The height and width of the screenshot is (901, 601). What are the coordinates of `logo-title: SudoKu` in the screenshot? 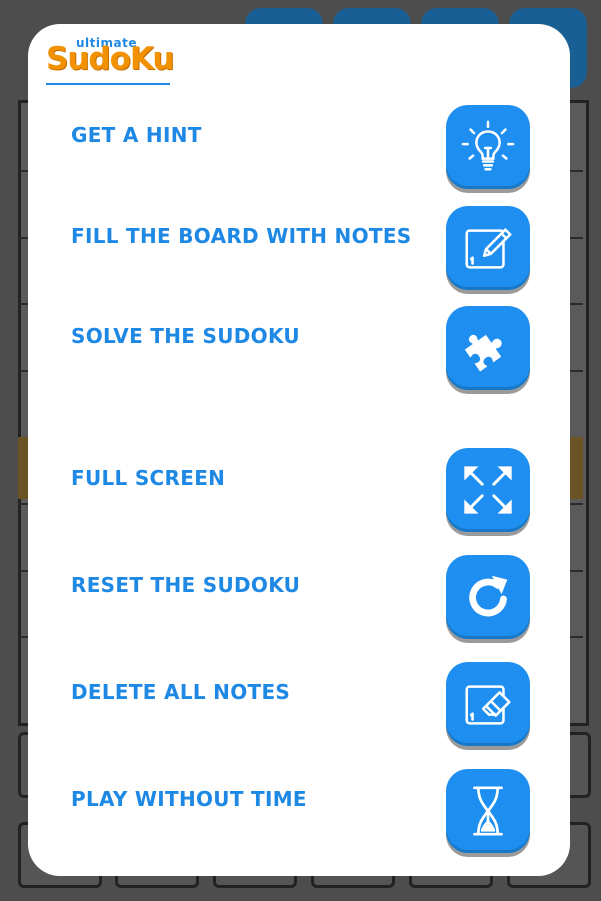 It's located at (110, 59).